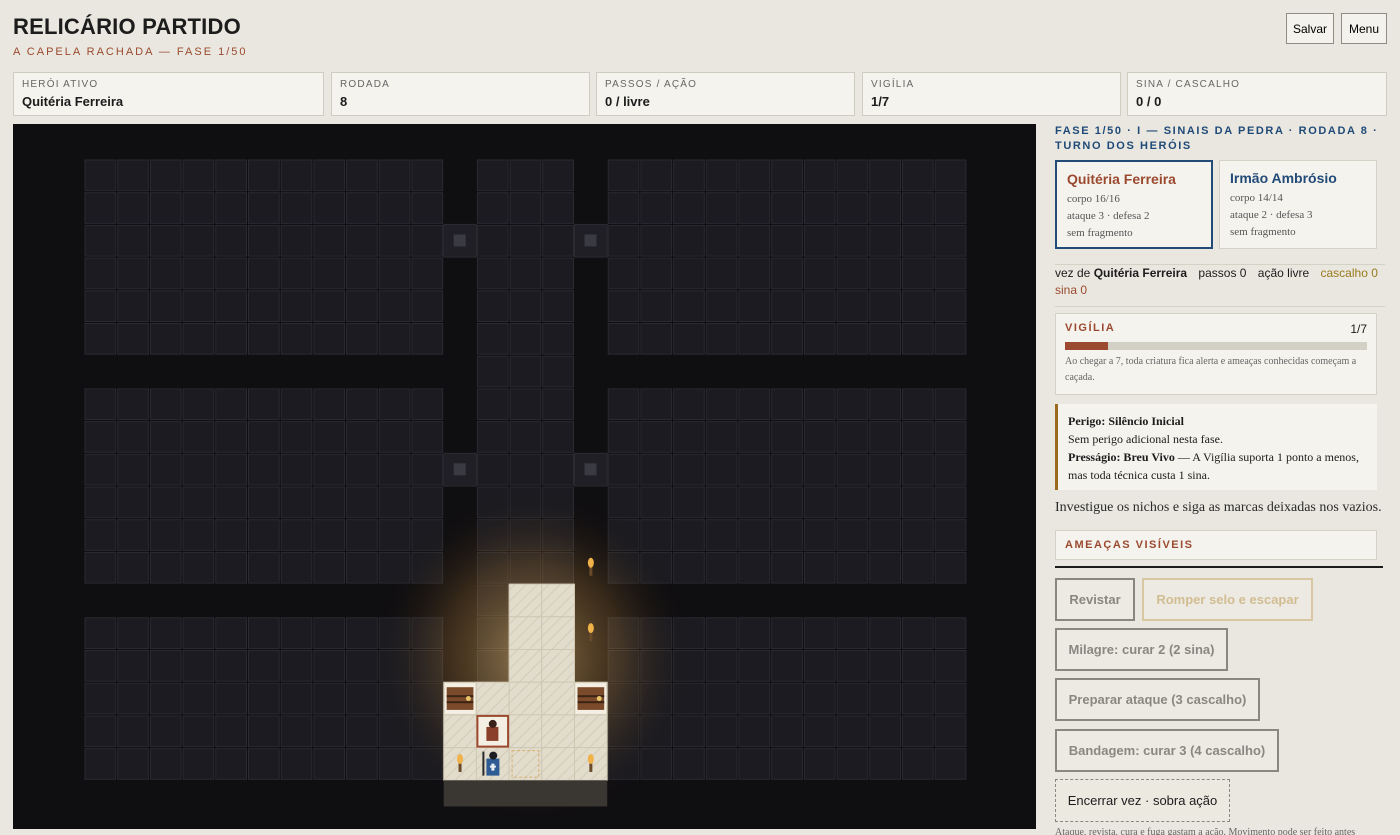 This screenshot has width=1400, height=835. I want to click on hero-stats: ataque 3 · defesa 2, so click(1108, 216).